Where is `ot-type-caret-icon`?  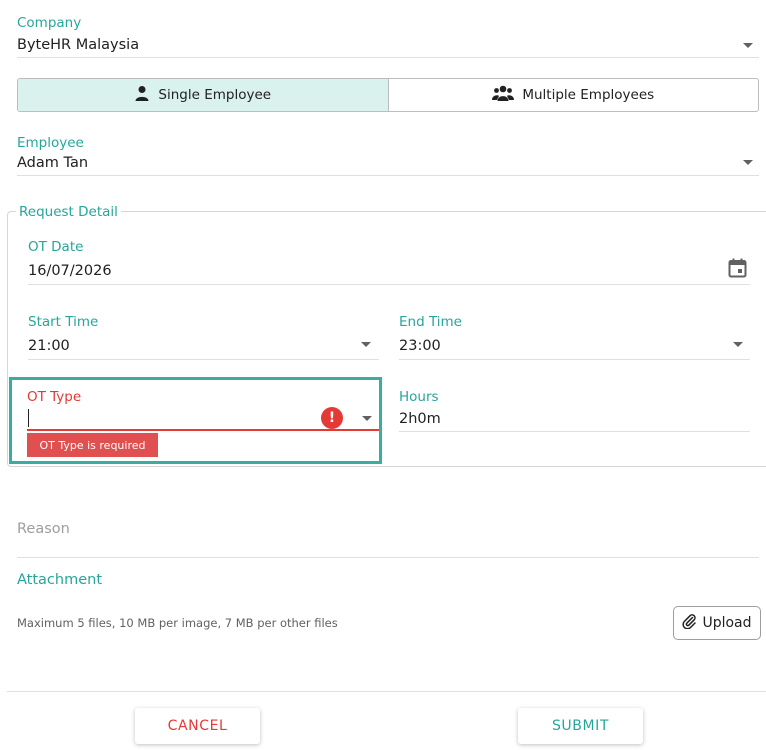 ot-type-caret-icon is located at coordinates (367, 418).